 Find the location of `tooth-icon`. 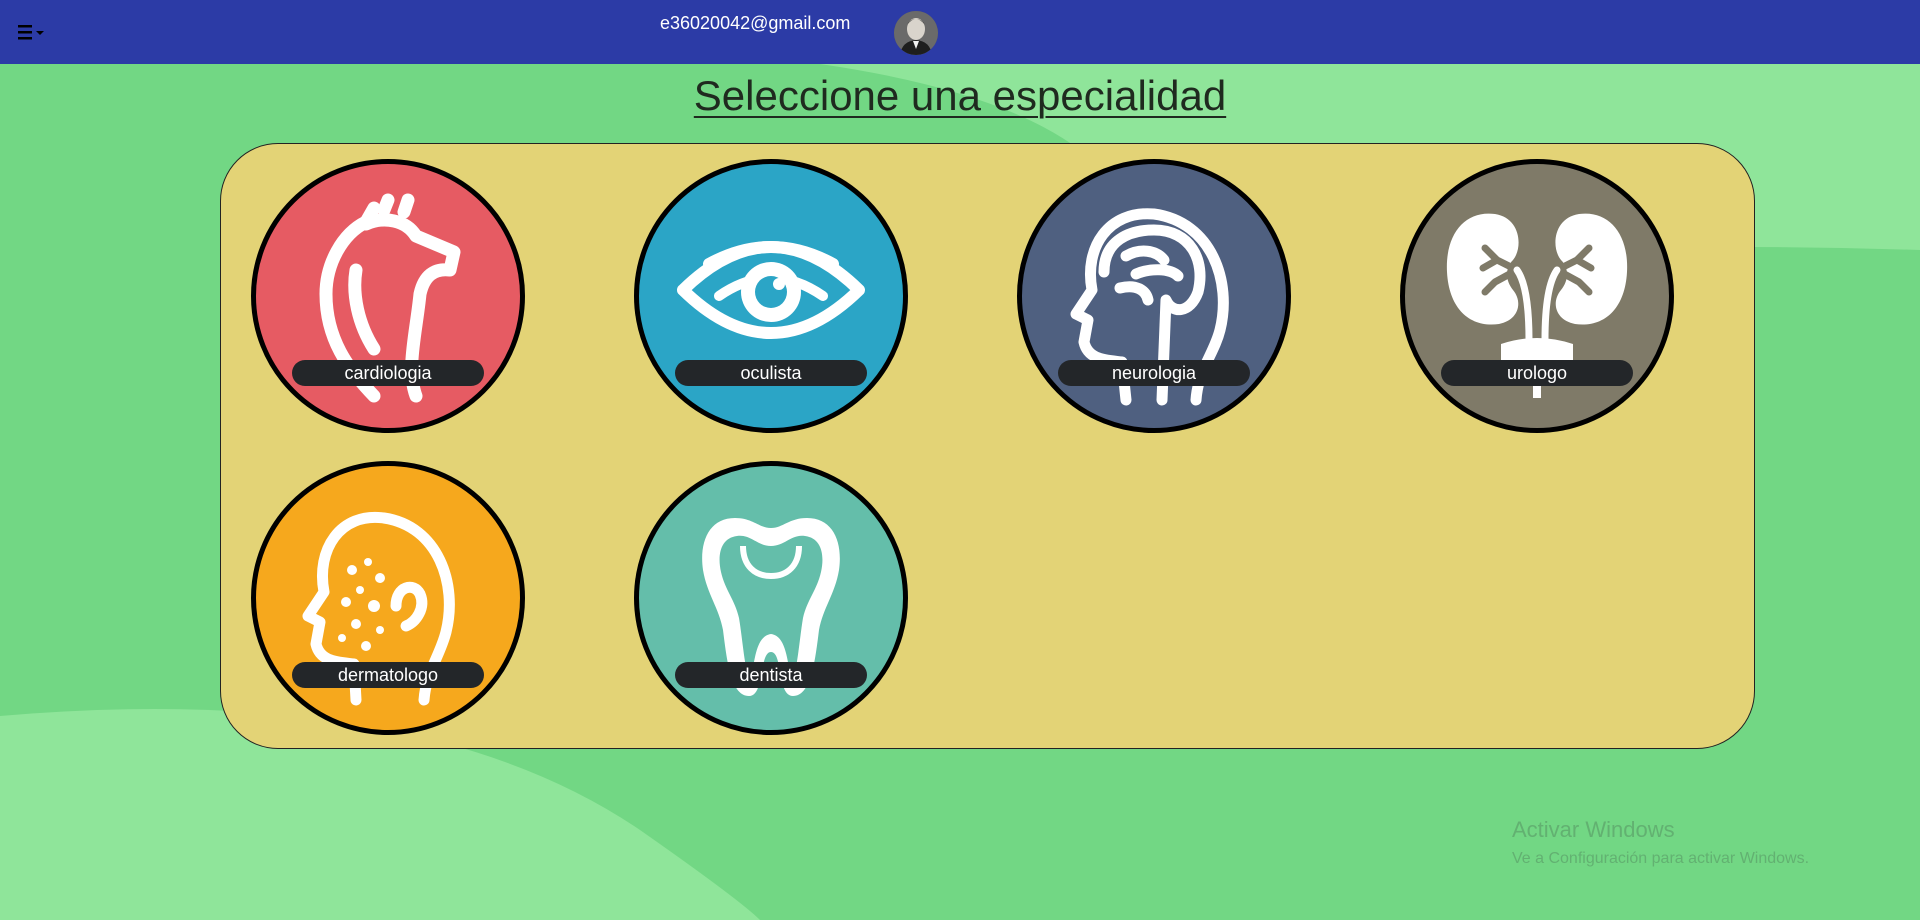

tooth-icon is located at coordinates (771, 607).